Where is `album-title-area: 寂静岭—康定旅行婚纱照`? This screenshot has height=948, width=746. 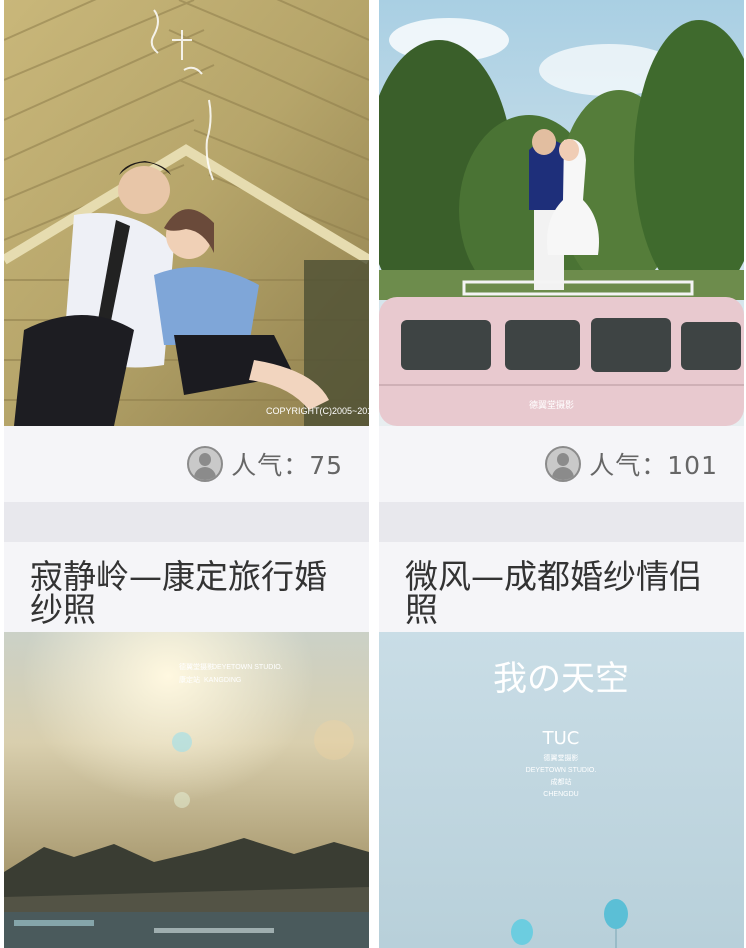 album-title-area: 寂静岭—康定旅行婚纱照 is located at coordinates (186, 587).